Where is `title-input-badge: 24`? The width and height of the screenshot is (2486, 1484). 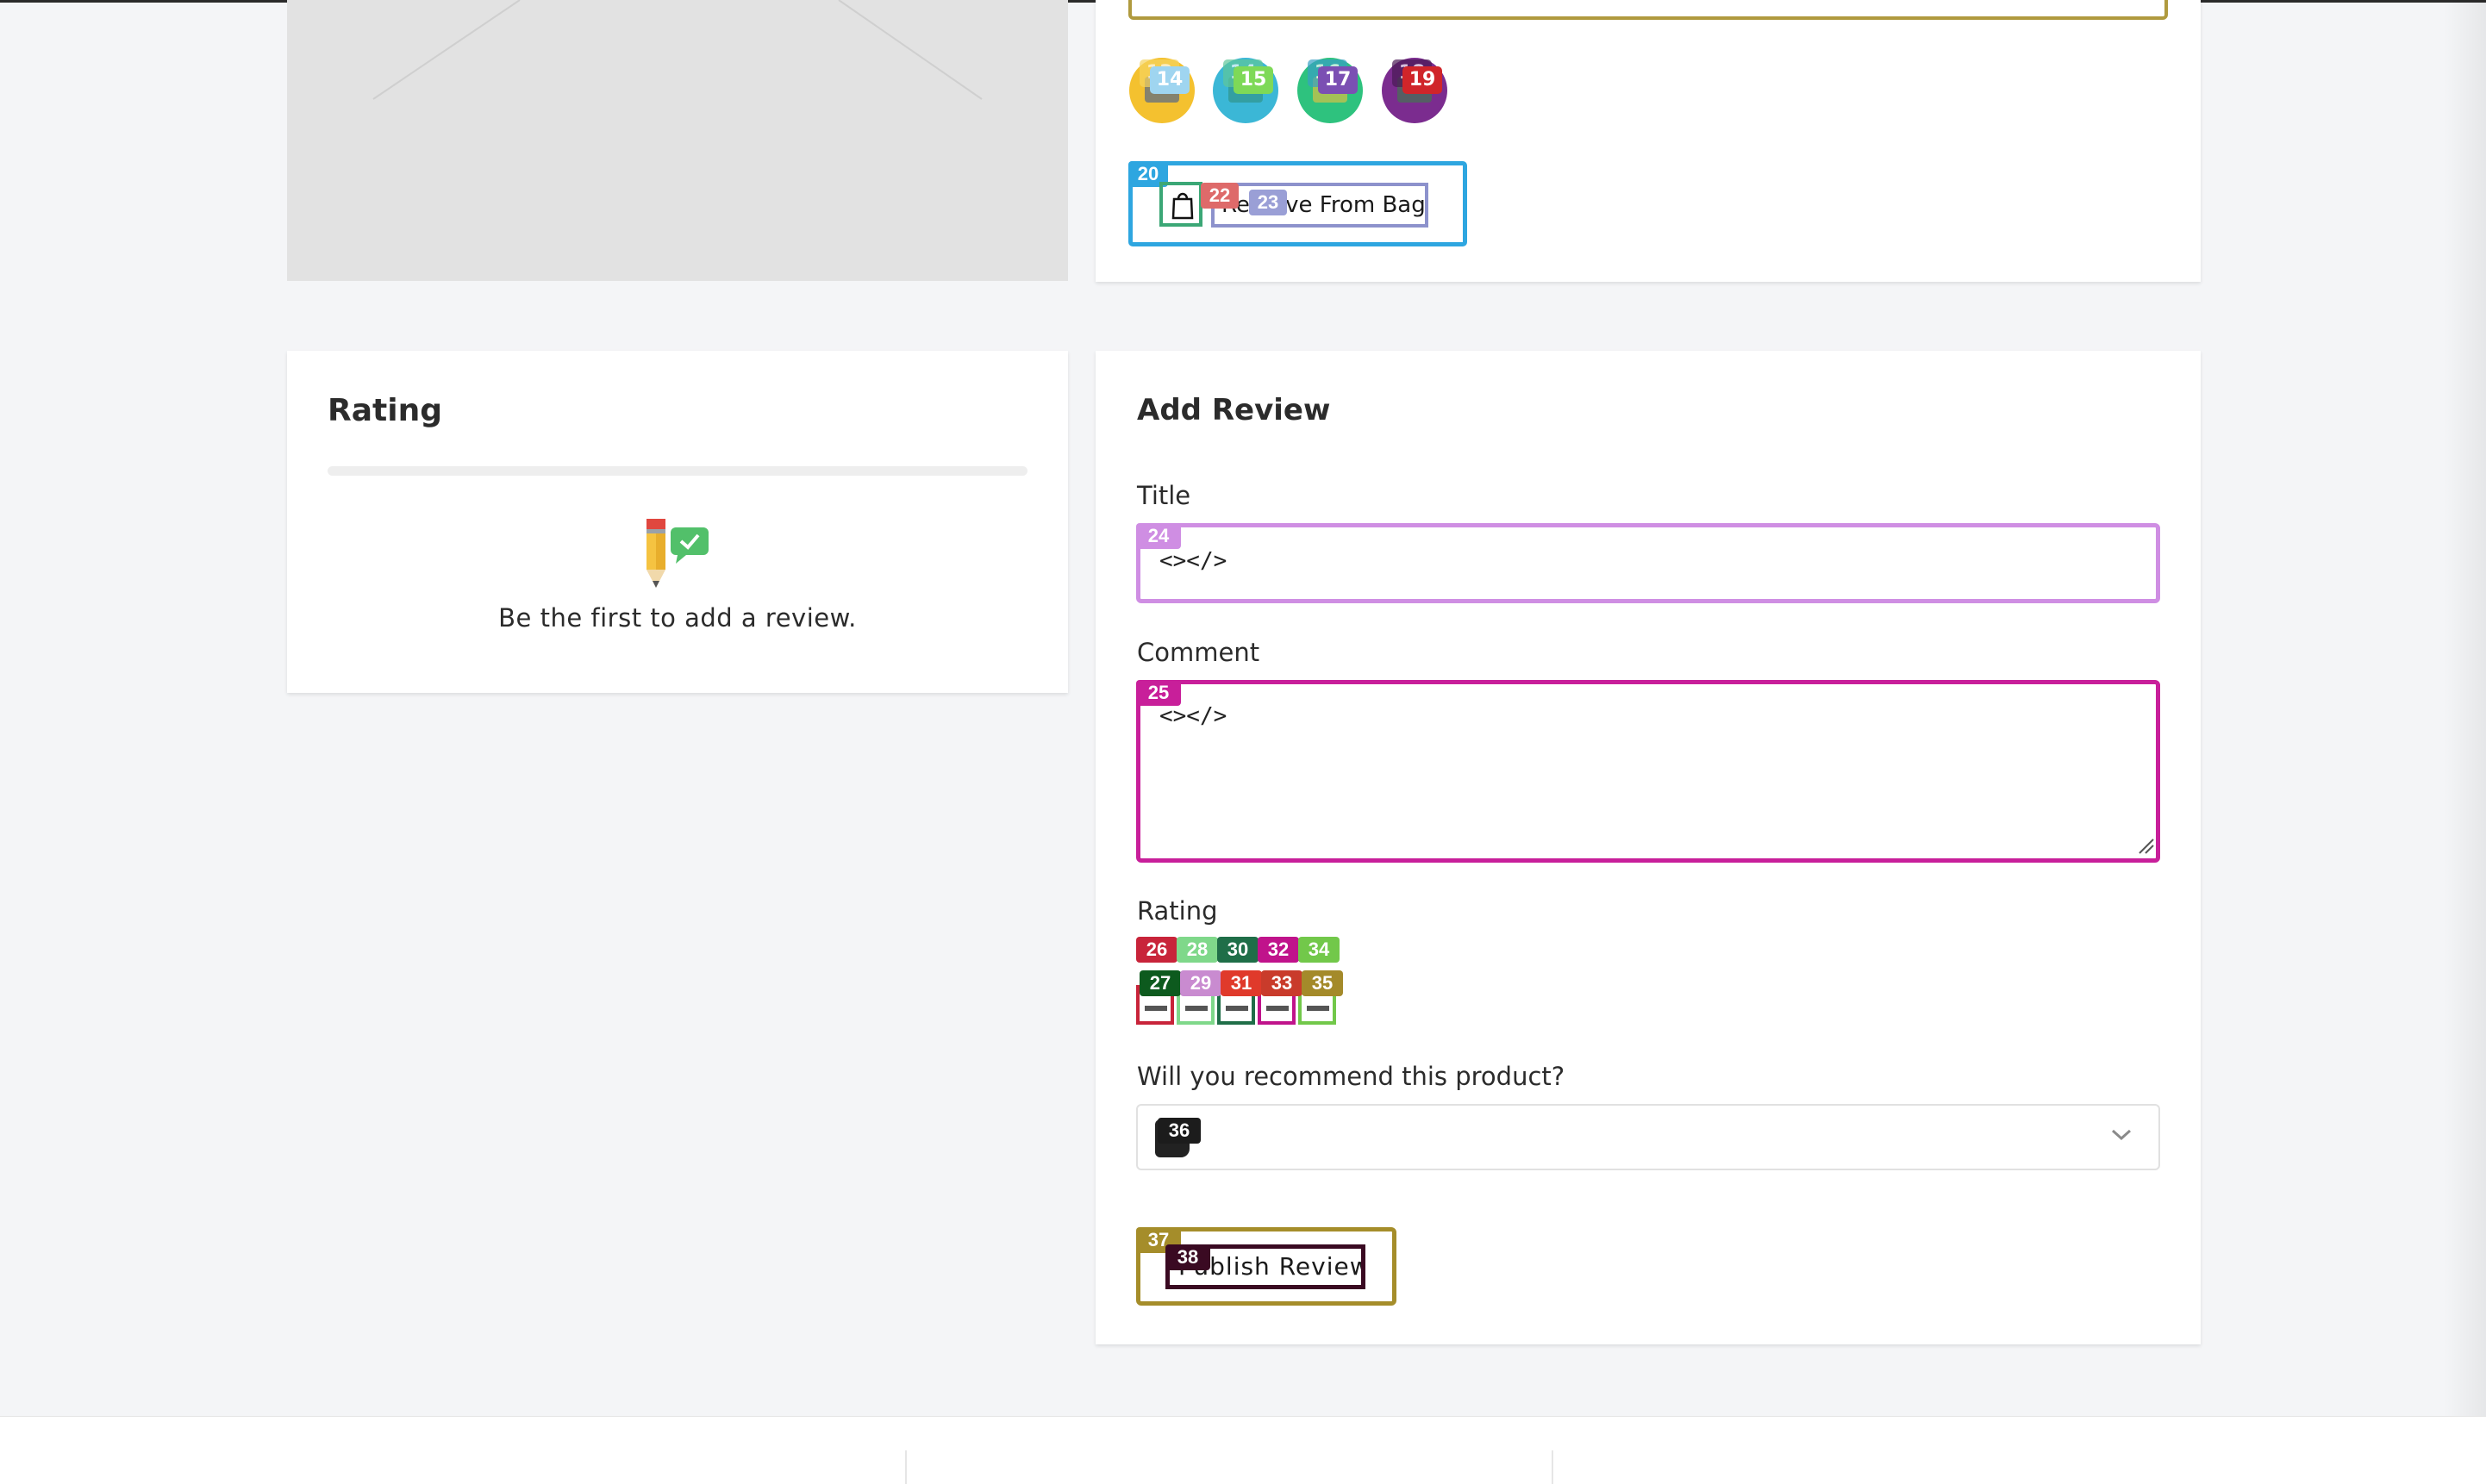
title-input-badge: 24 is located at coordinates (1158, 536).